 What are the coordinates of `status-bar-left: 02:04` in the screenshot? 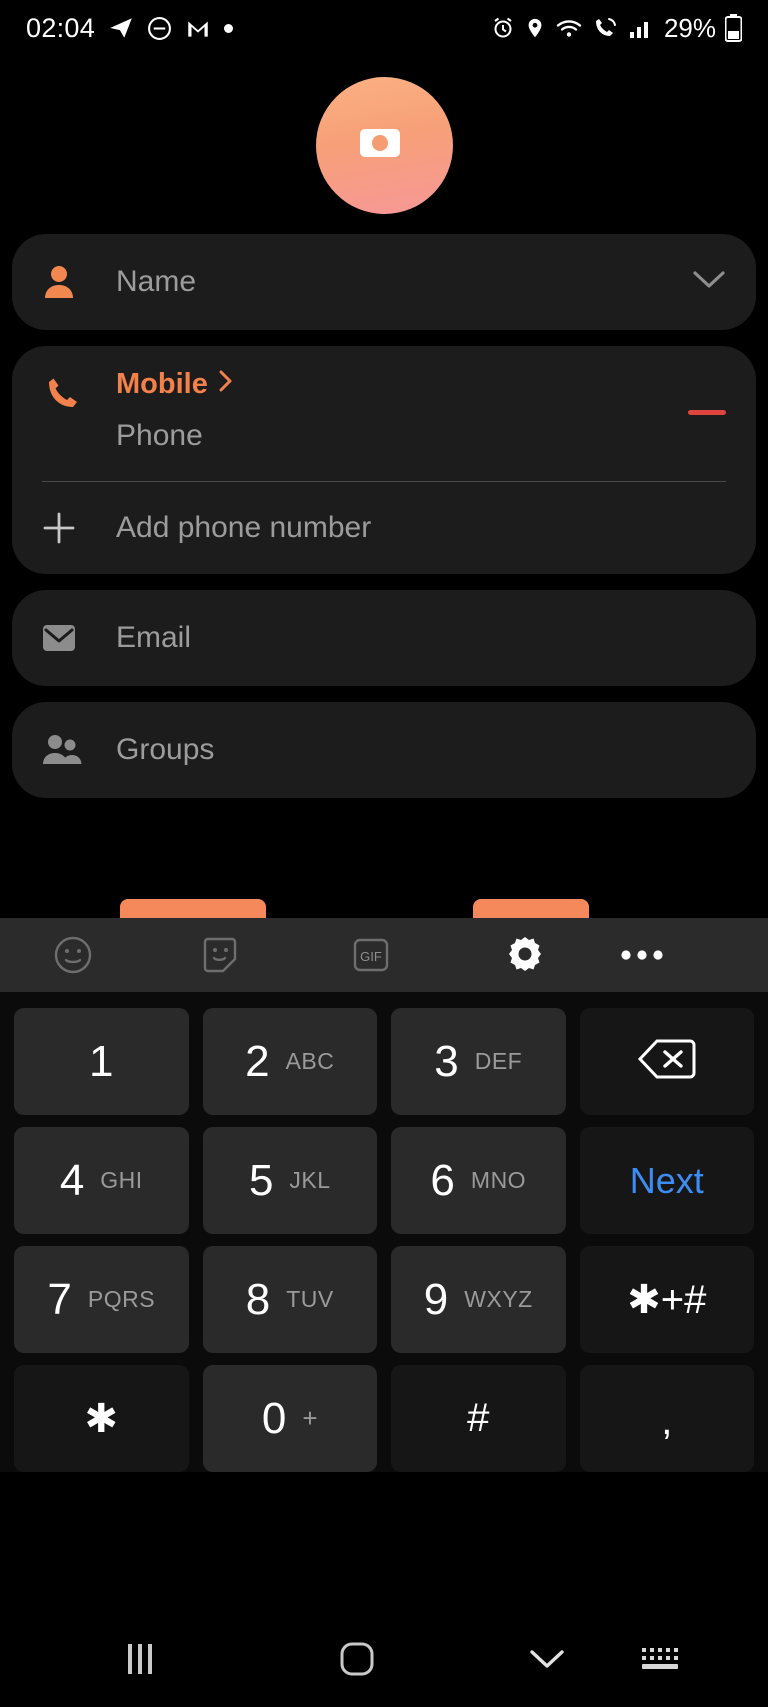 It's located at (130, 28).